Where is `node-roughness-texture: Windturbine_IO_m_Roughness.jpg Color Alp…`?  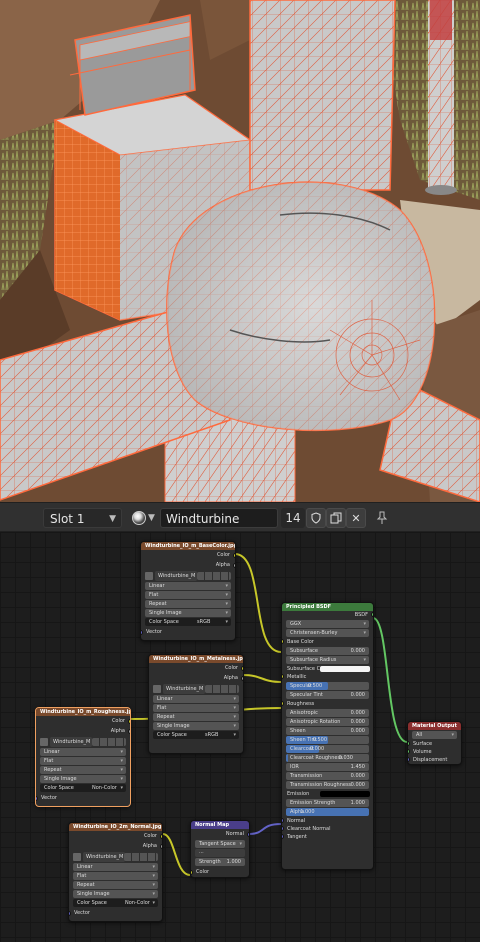
node-roughness-texture: Windturbine_IO_m_Roughness.jpg Color Alp… is located at coordinates (83, 757).